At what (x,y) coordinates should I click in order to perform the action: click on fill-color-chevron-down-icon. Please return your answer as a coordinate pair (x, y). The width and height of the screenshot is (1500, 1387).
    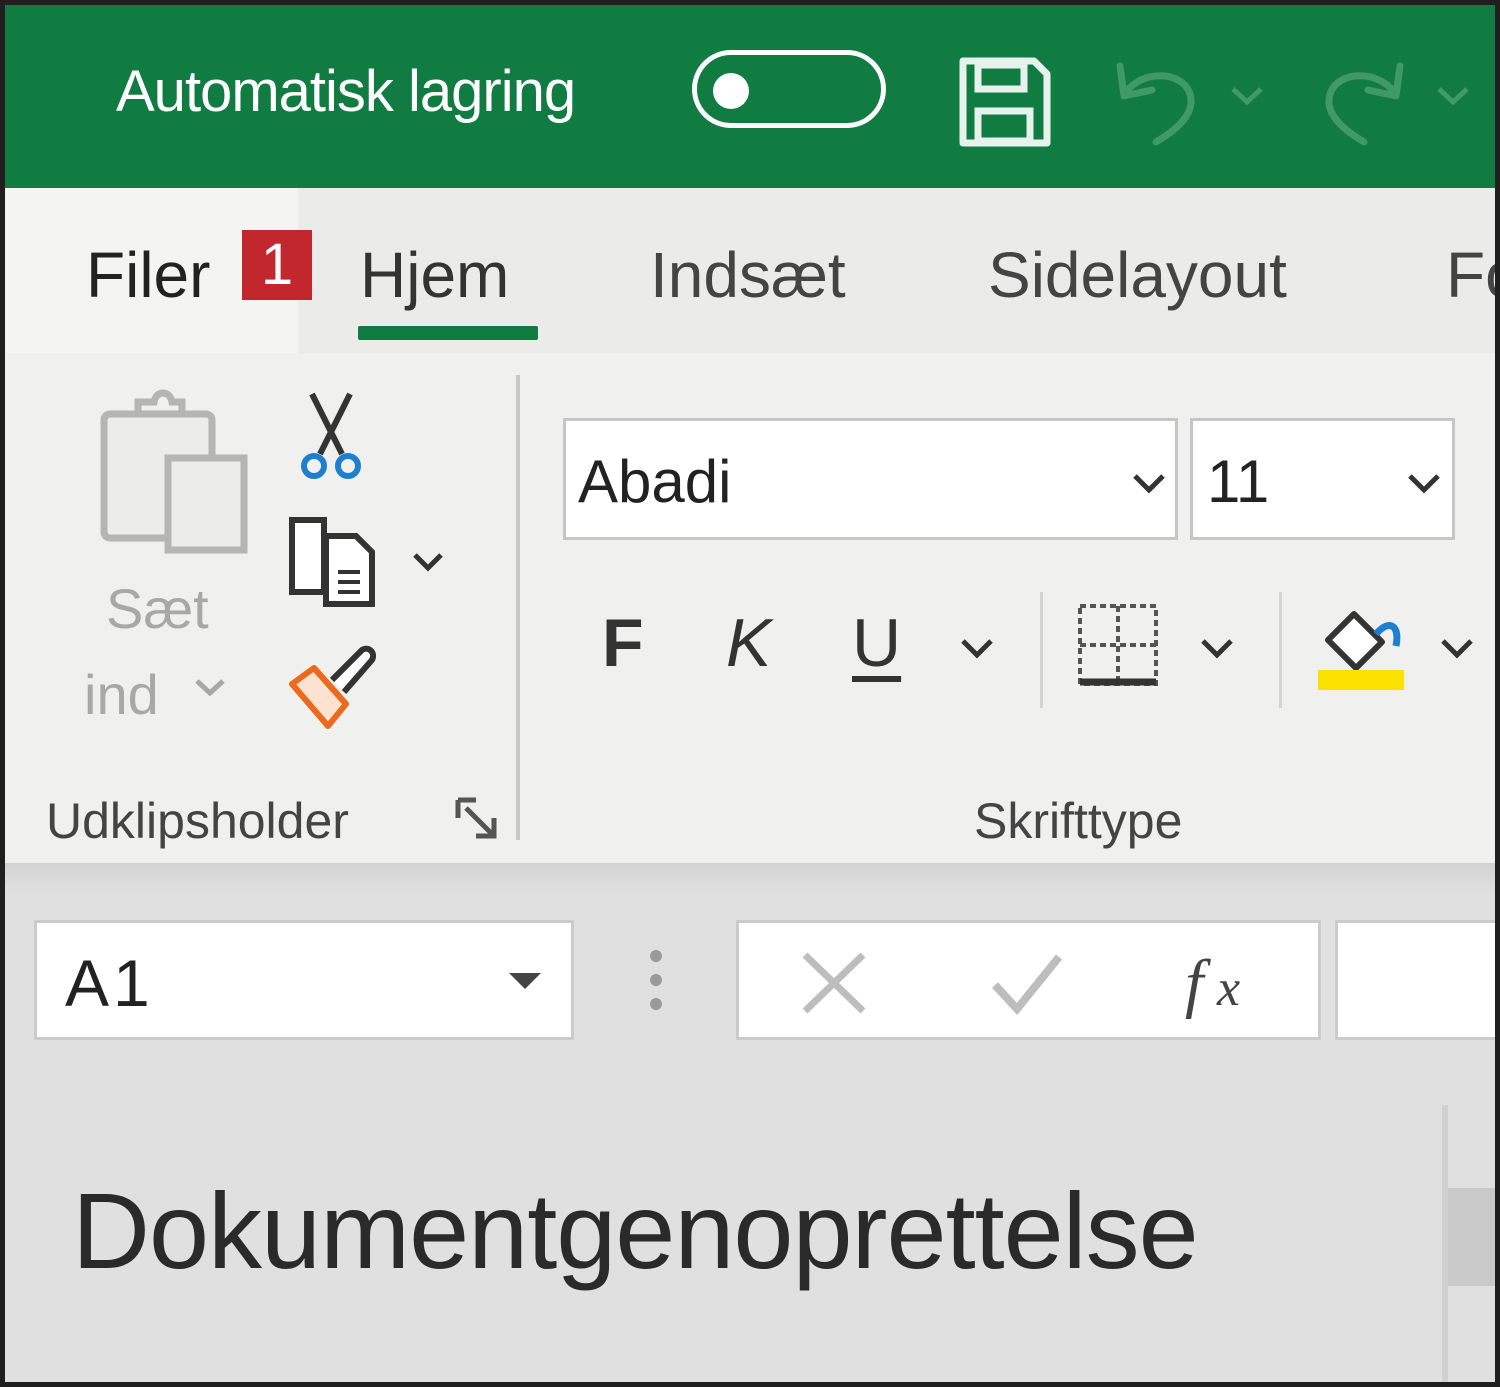
    Looking at the image, I should click on (1457, 651).